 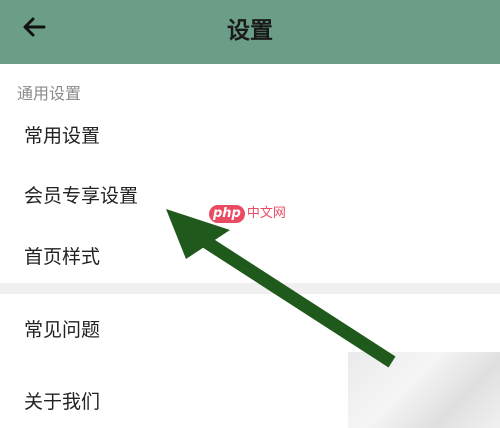 I want to click on app-bar: 设置, so click(x=250, y=32).